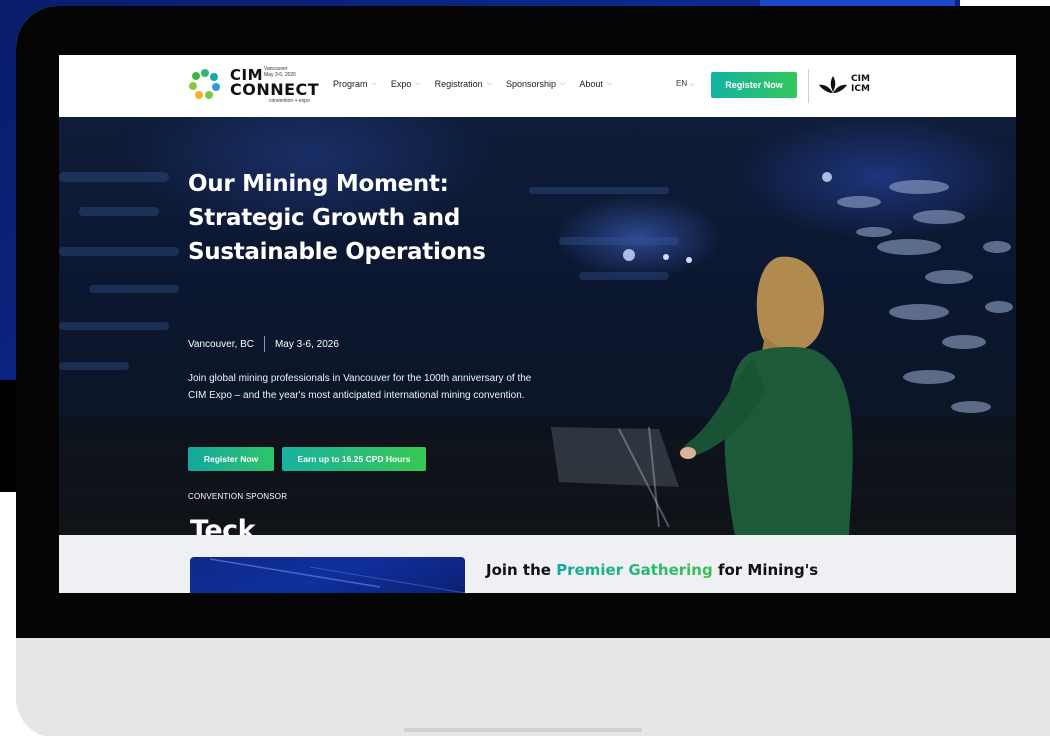 The height and width of the screenshot is (736, 1050). What do you see at coordinates (221, 344) in the screenshot?
I see `event-location: Vancouver, BC` at bounding box center [221, 344].